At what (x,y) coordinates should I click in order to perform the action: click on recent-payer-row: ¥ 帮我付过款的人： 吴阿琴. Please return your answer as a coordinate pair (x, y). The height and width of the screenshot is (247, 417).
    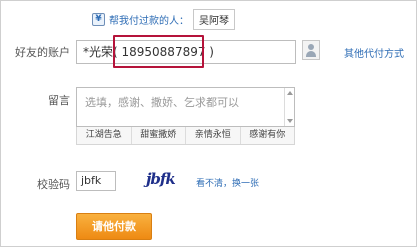
    Looking at the image, I should click on (163, 19).